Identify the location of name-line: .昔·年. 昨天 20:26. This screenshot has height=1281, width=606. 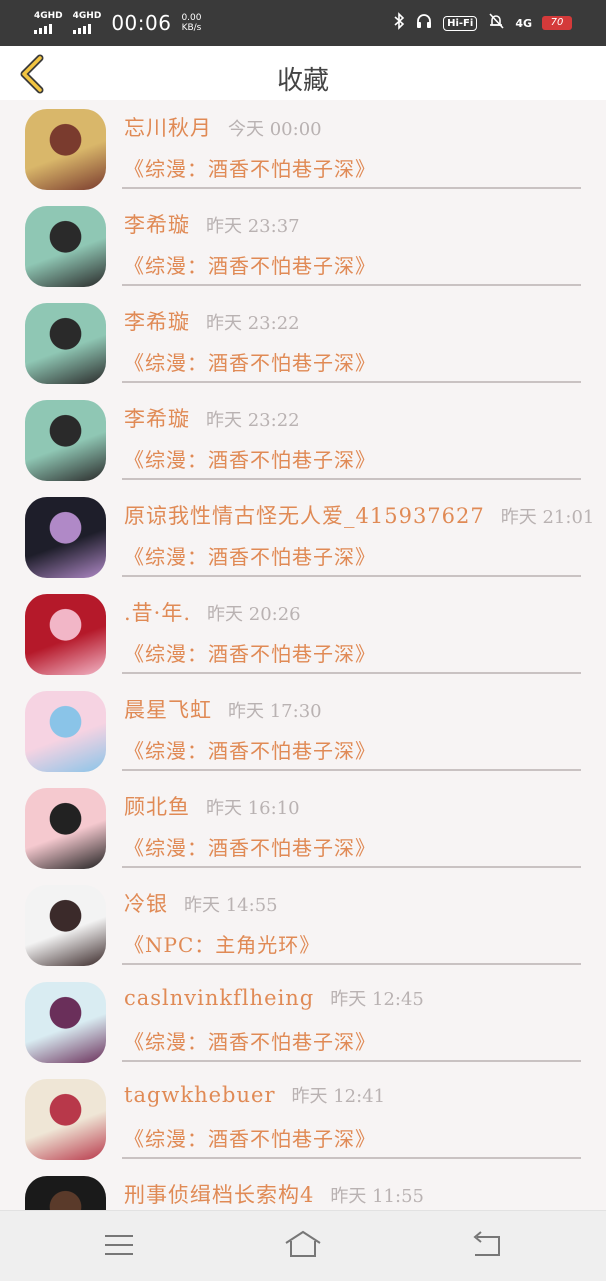
(212, 612).